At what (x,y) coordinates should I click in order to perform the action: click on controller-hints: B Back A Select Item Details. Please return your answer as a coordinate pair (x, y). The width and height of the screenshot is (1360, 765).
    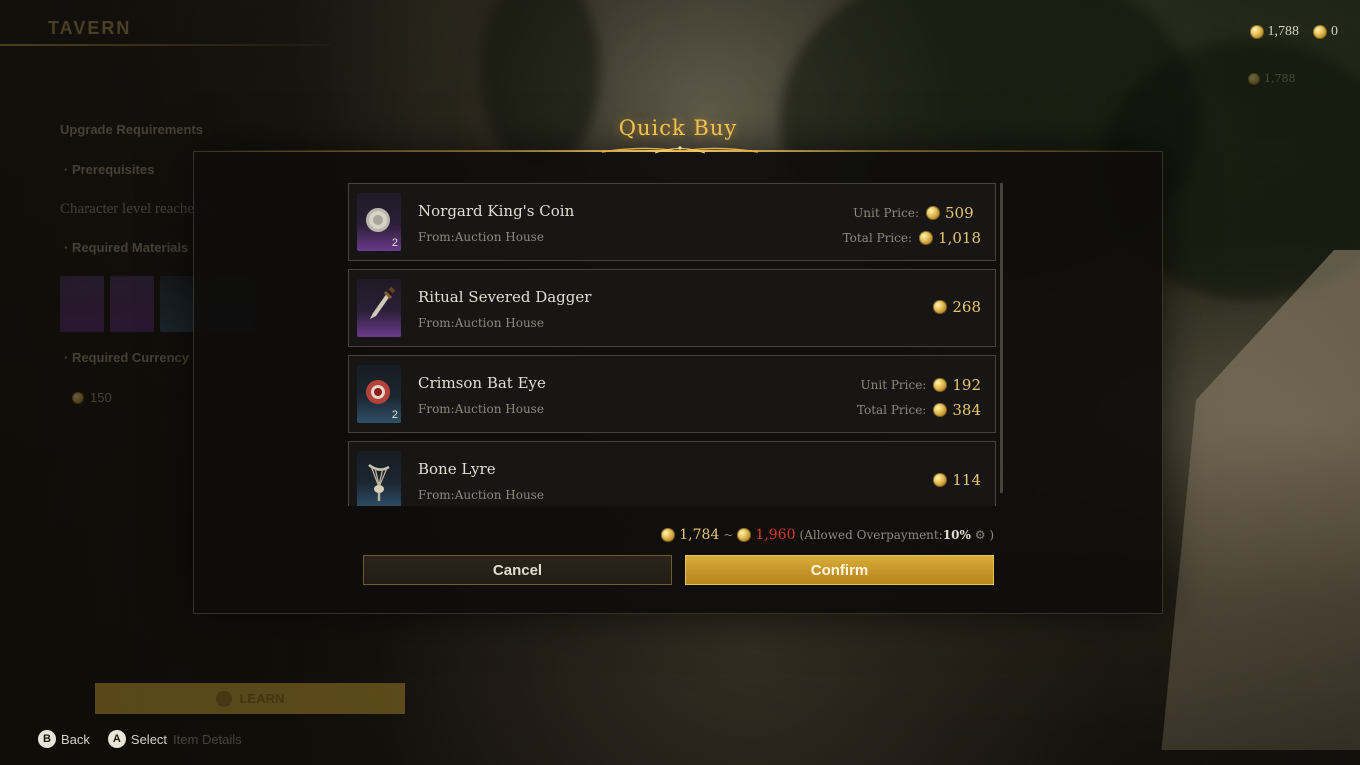
    Looking at the image, I should click on (140, 739).